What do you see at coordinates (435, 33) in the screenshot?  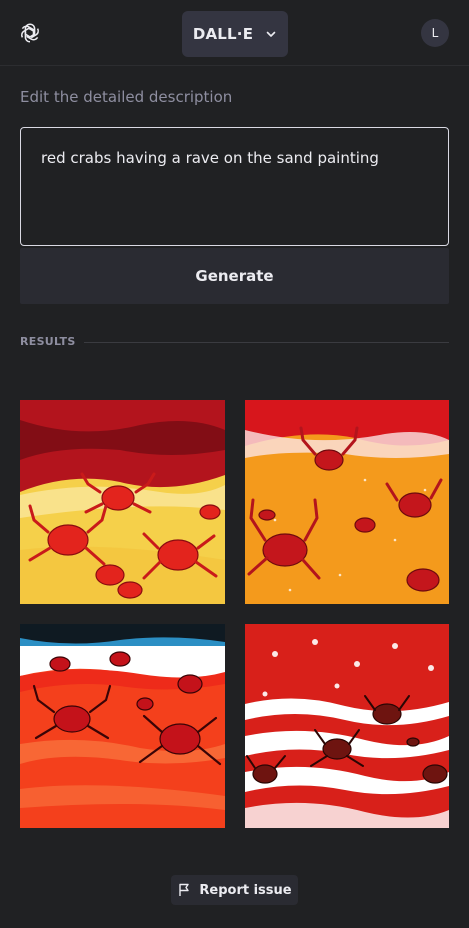 I see `user-avatar: L` at bounding box center [435, 33].